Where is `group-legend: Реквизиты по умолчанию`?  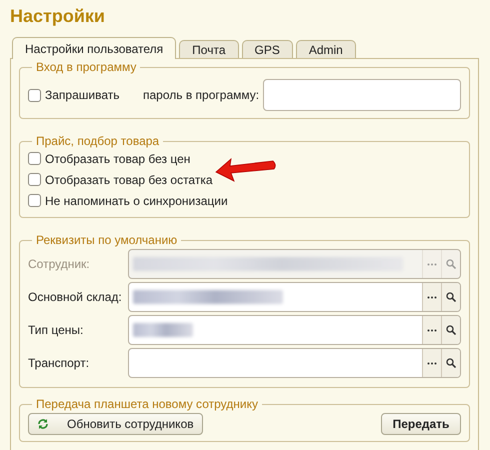 group-legend: Реквизиты по умолчанию is located at coordinates (107, 240).